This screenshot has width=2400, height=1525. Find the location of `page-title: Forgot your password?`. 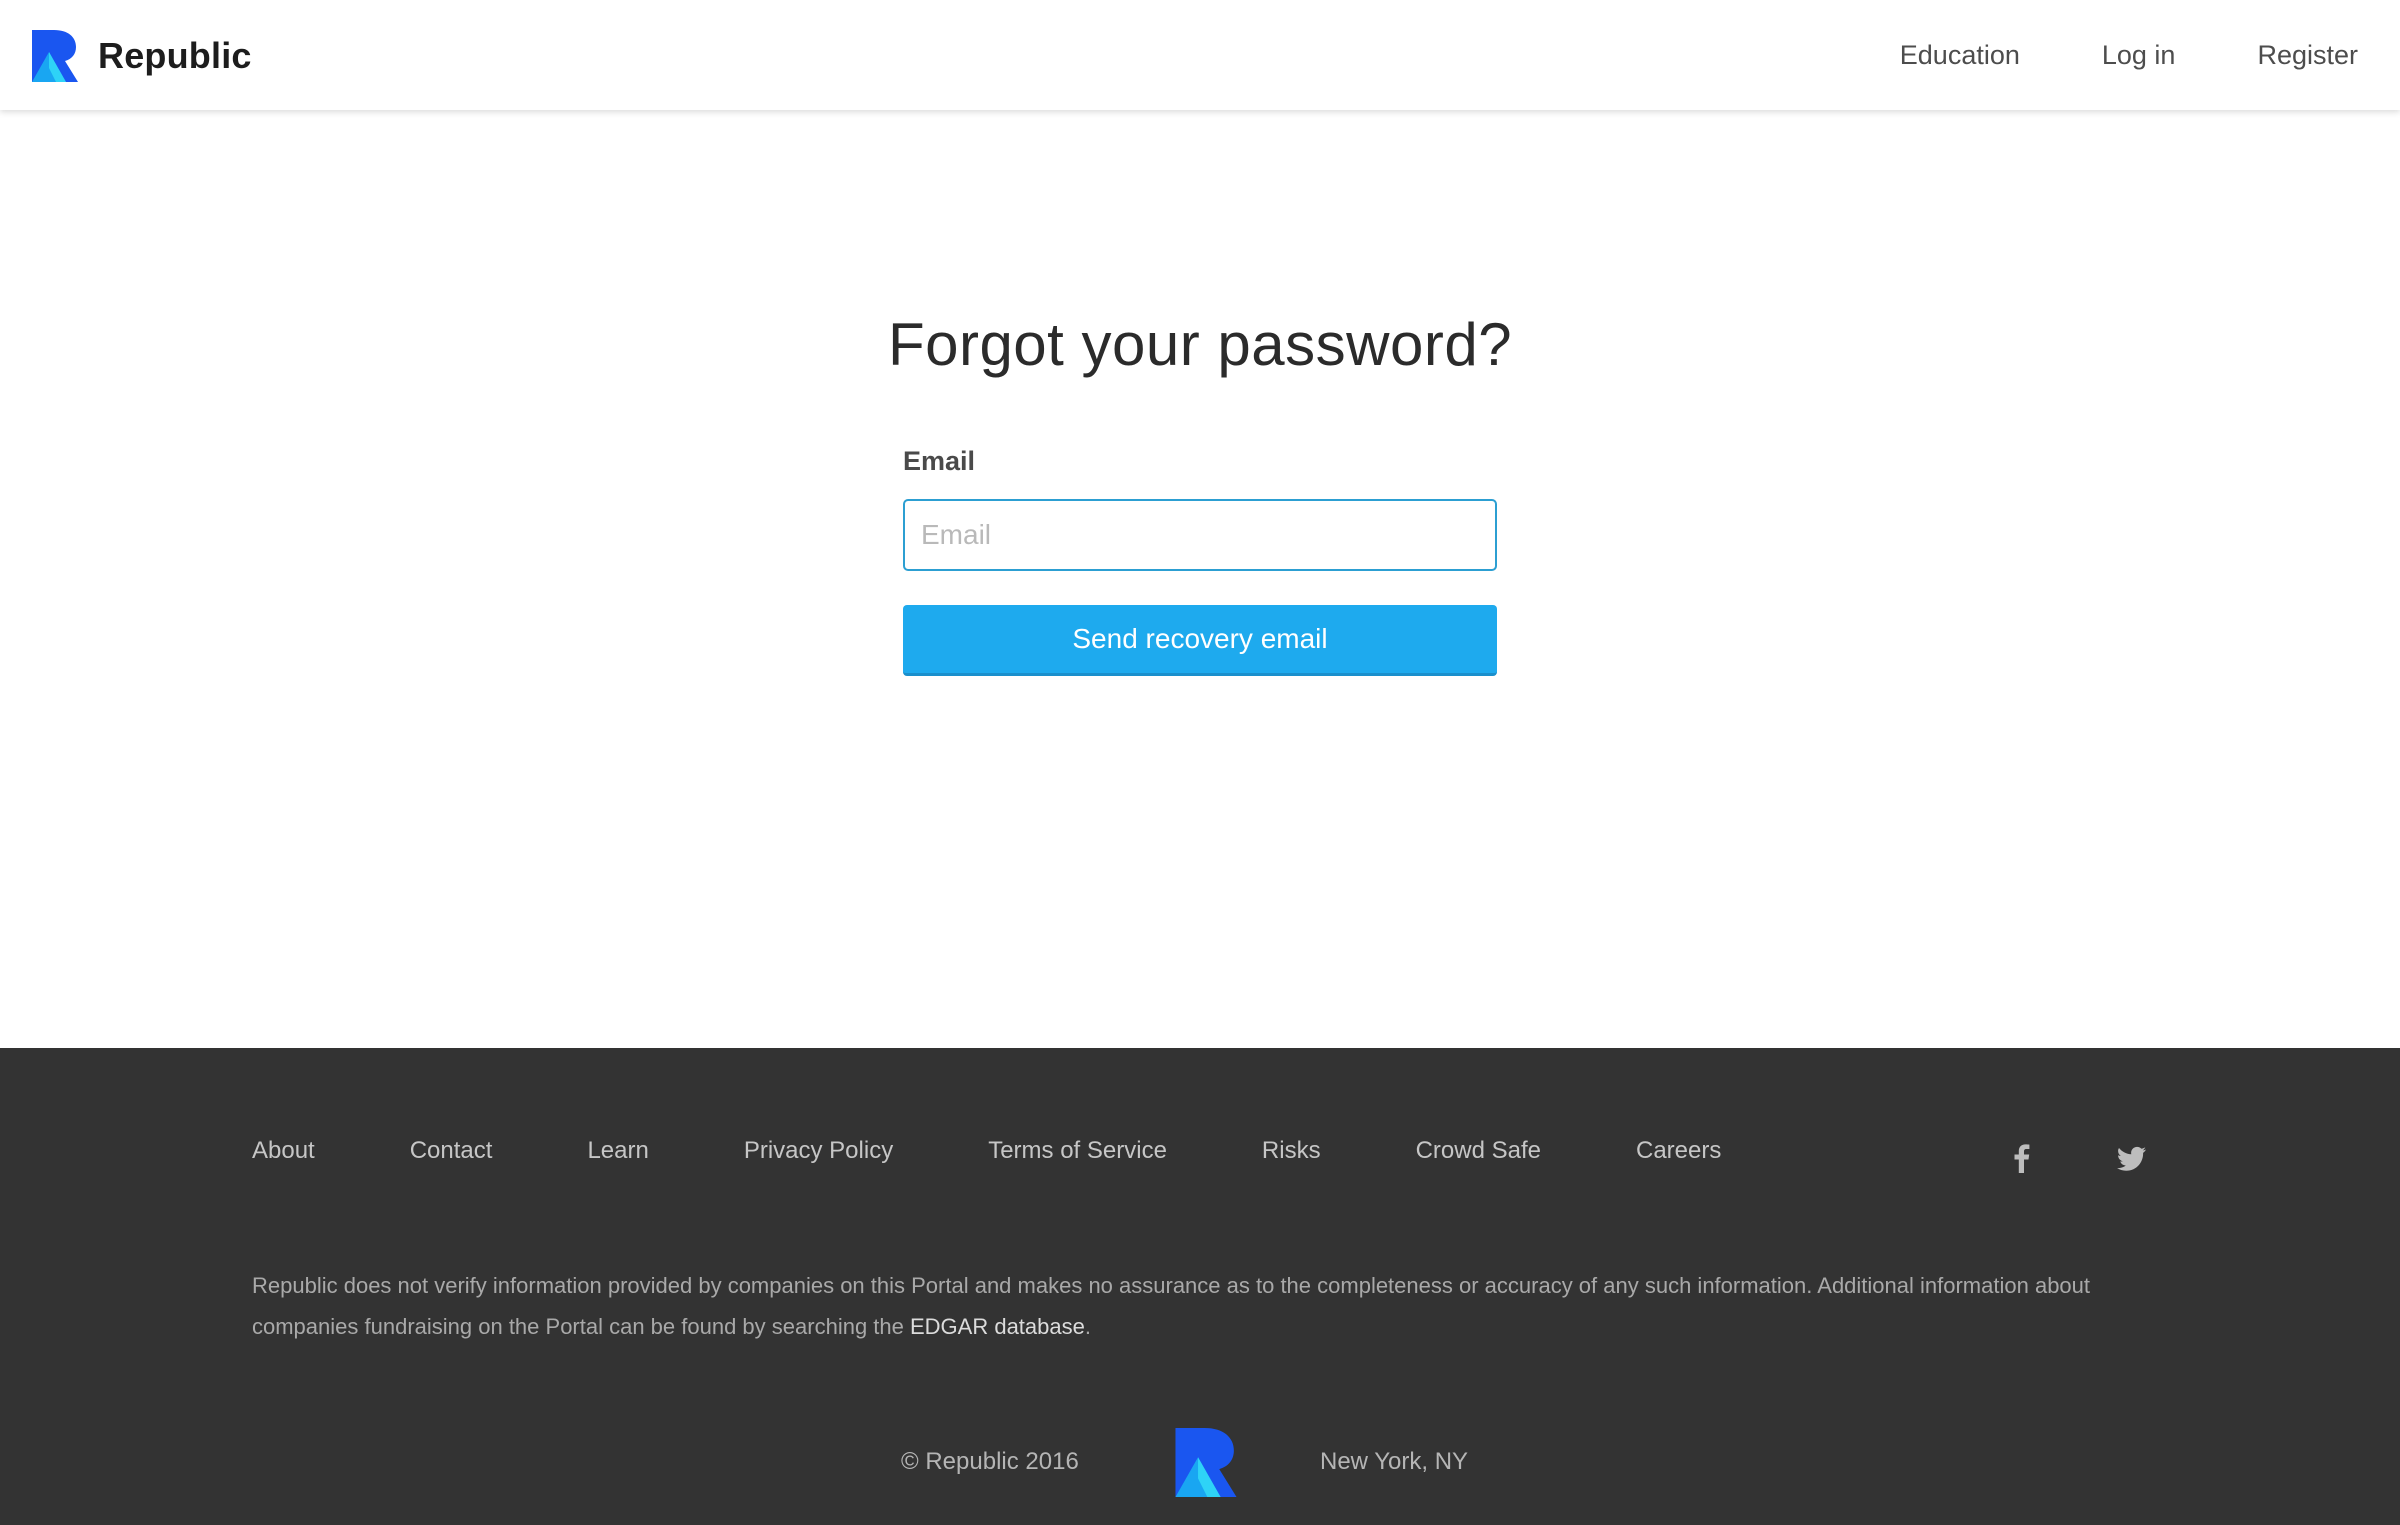

page-title: Forgot your password? is located at coordinates (1200, 344).